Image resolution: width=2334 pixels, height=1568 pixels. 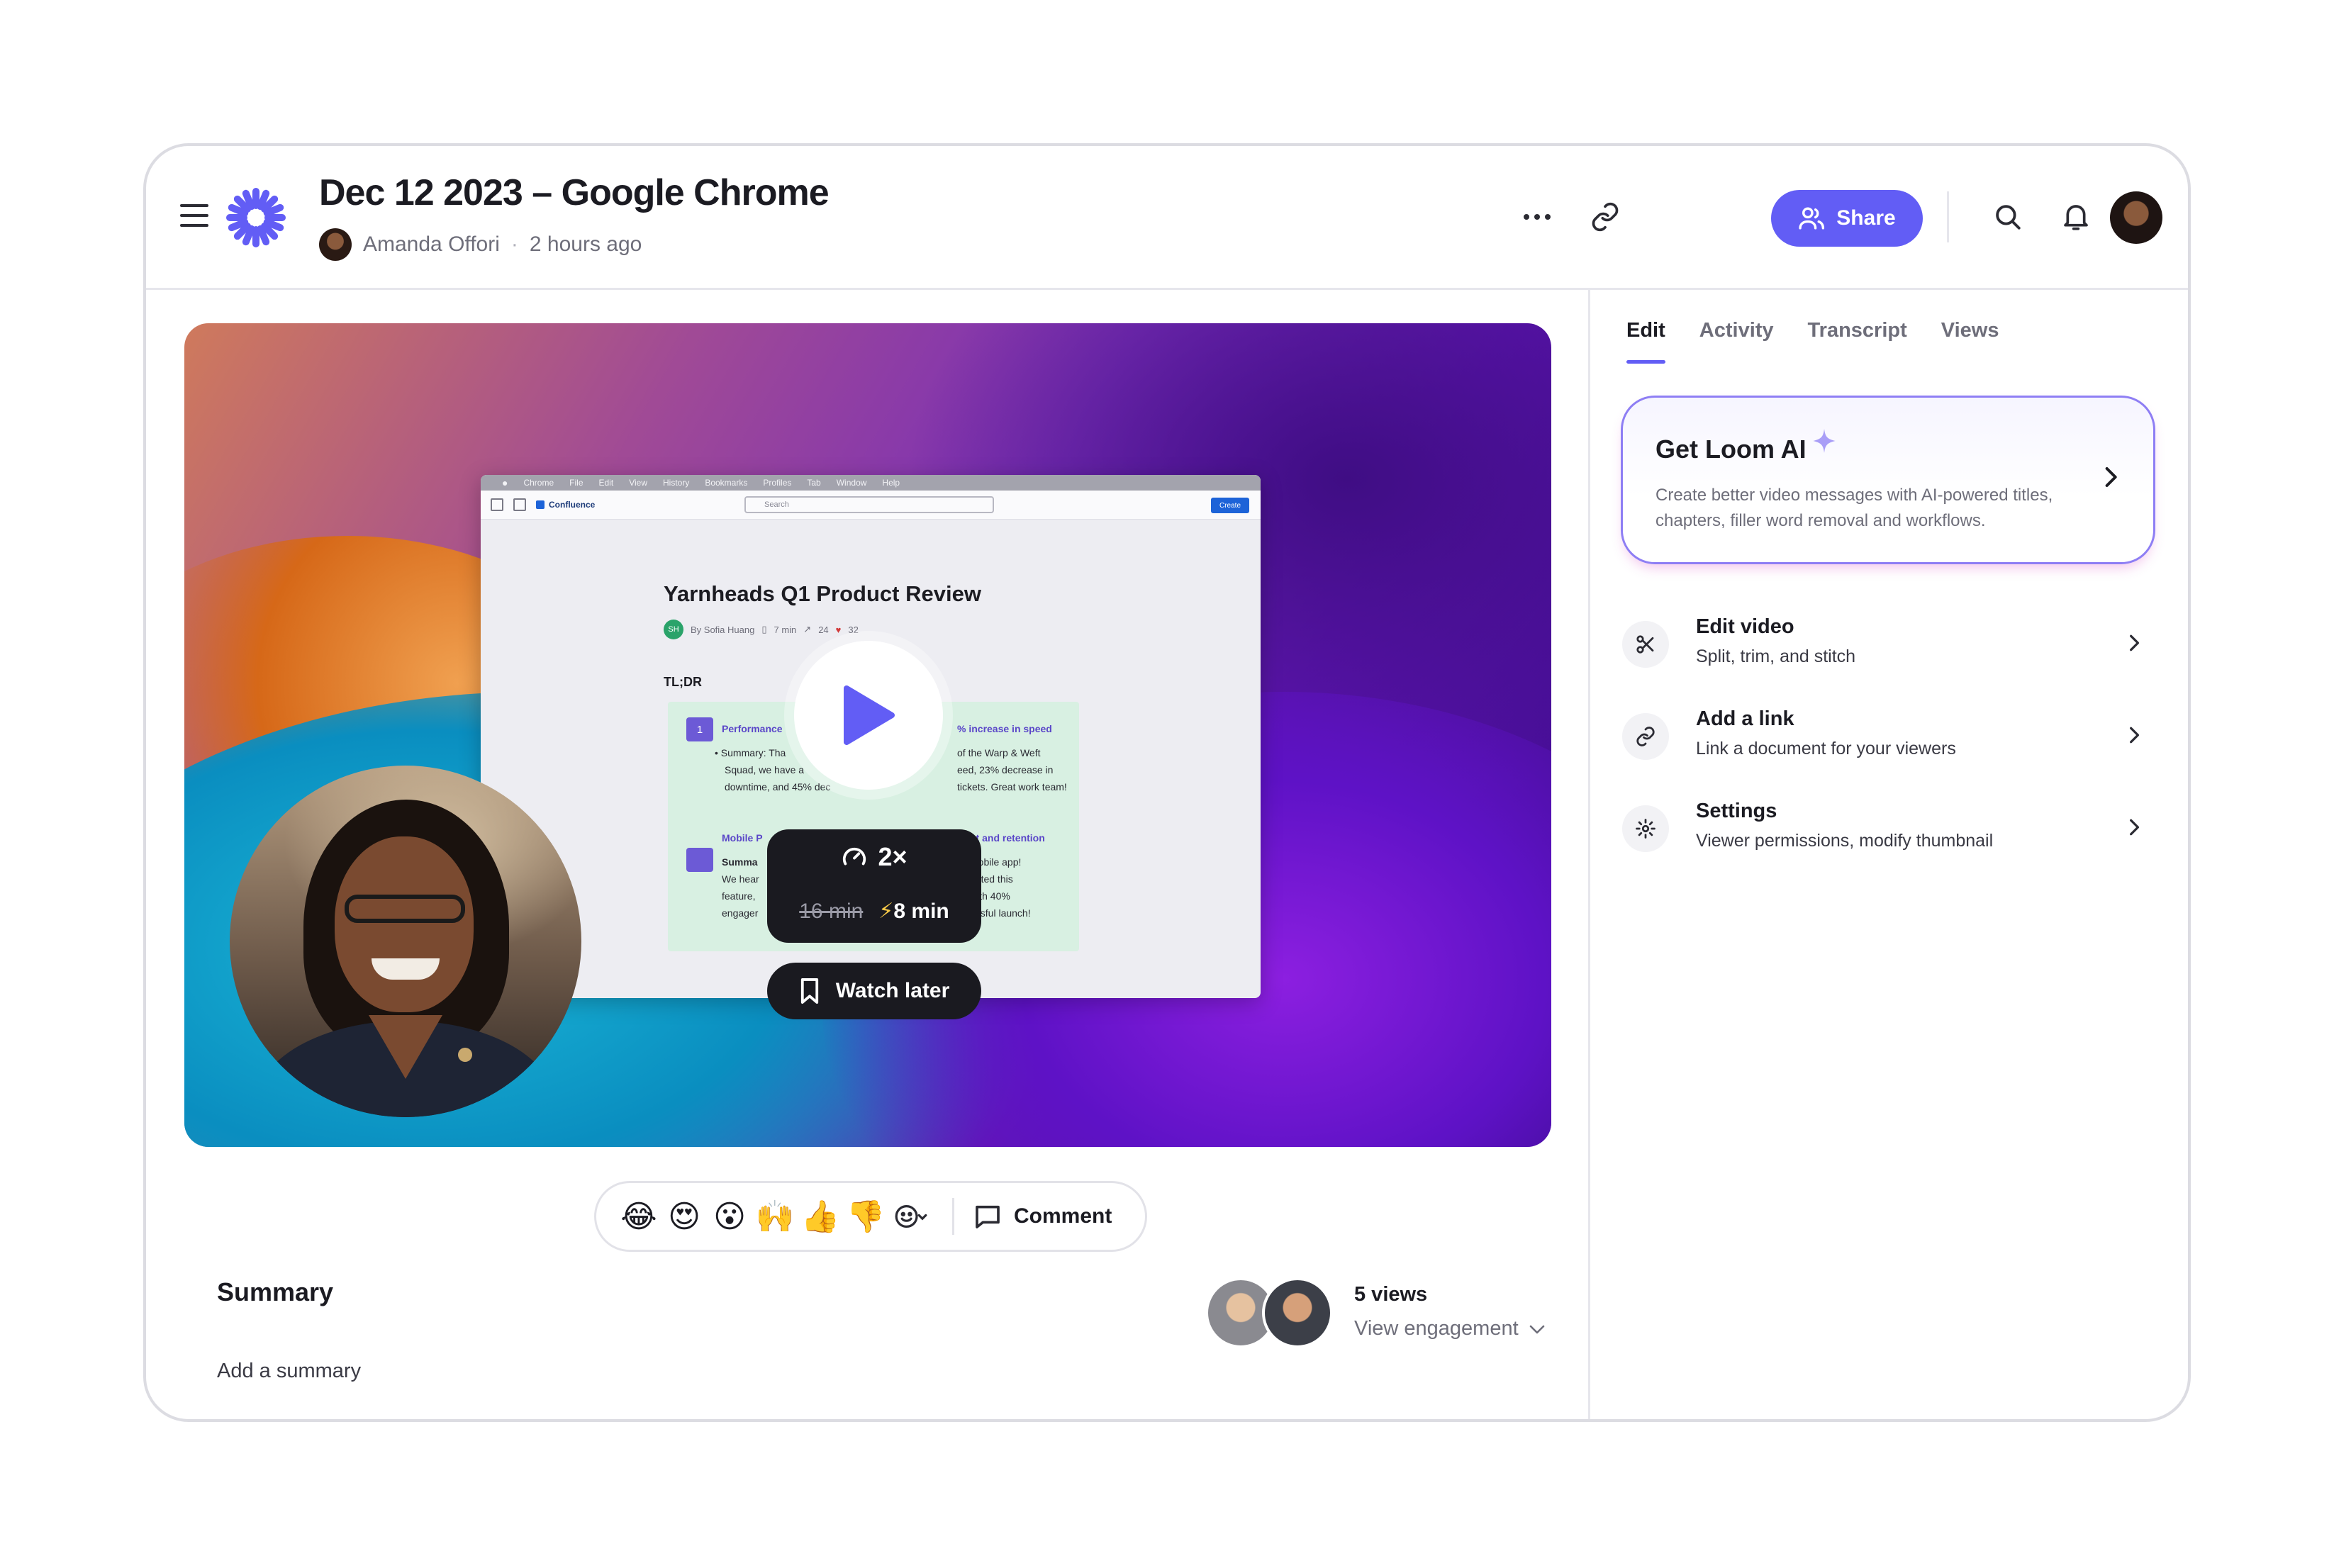 I want to click on menubar-item: Edit, so click(x=606, y=483).